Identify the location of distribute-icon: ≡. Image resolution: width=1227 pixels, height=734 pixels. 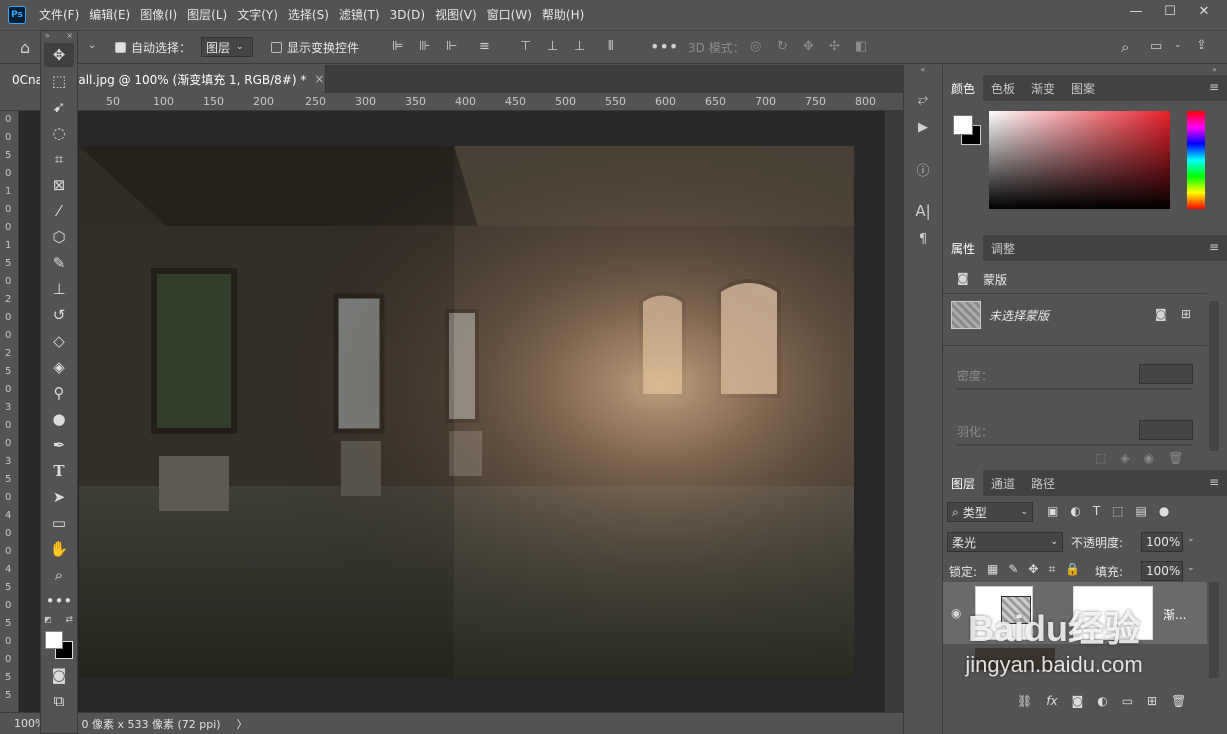
(484, 46).